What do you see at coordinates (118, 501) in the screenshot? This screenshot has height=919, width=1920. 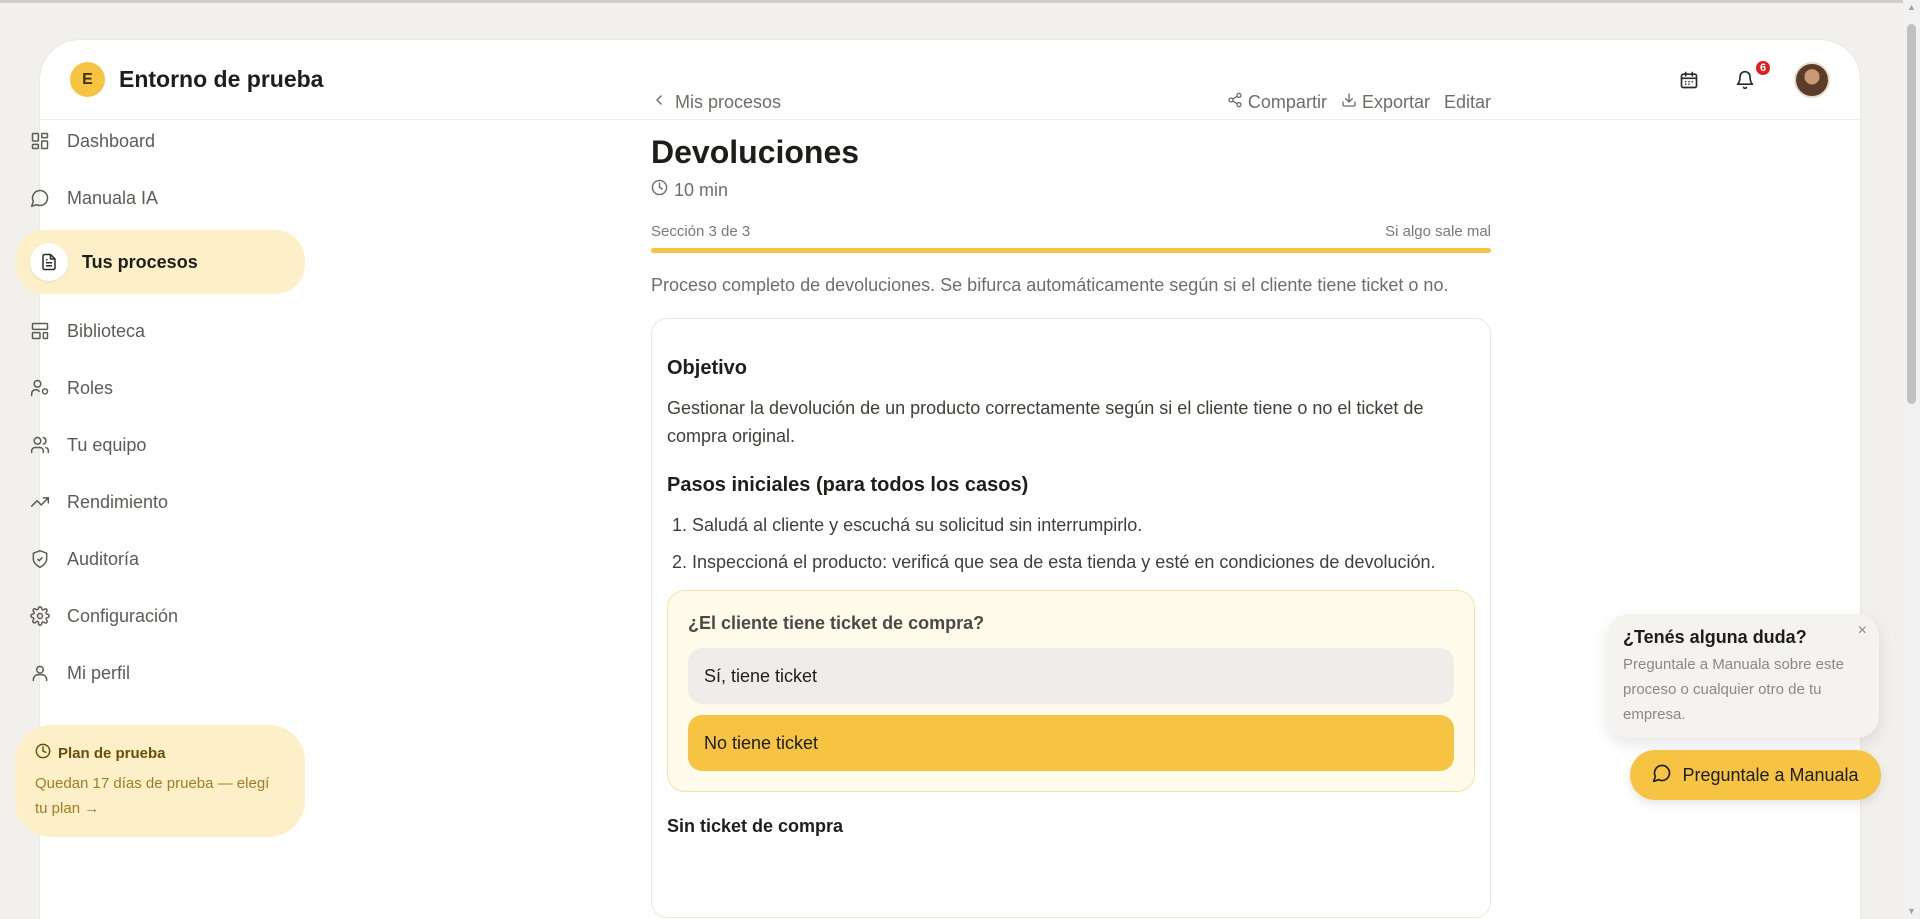 I see `sidebar-item-label: Rendimiento` at bounding box center [118, 501].